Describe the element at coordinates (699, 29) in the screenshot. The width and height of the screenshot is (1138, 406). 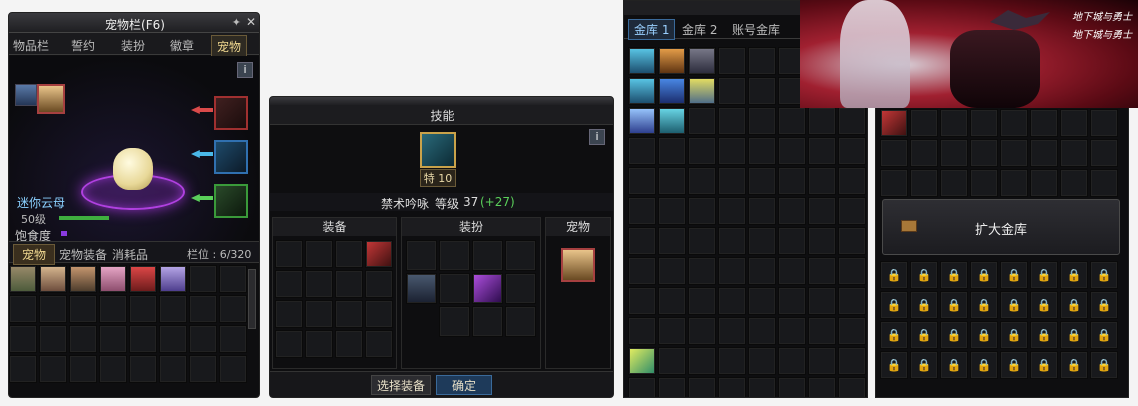
I see `tab-vault-2: 金库 2` at that location.